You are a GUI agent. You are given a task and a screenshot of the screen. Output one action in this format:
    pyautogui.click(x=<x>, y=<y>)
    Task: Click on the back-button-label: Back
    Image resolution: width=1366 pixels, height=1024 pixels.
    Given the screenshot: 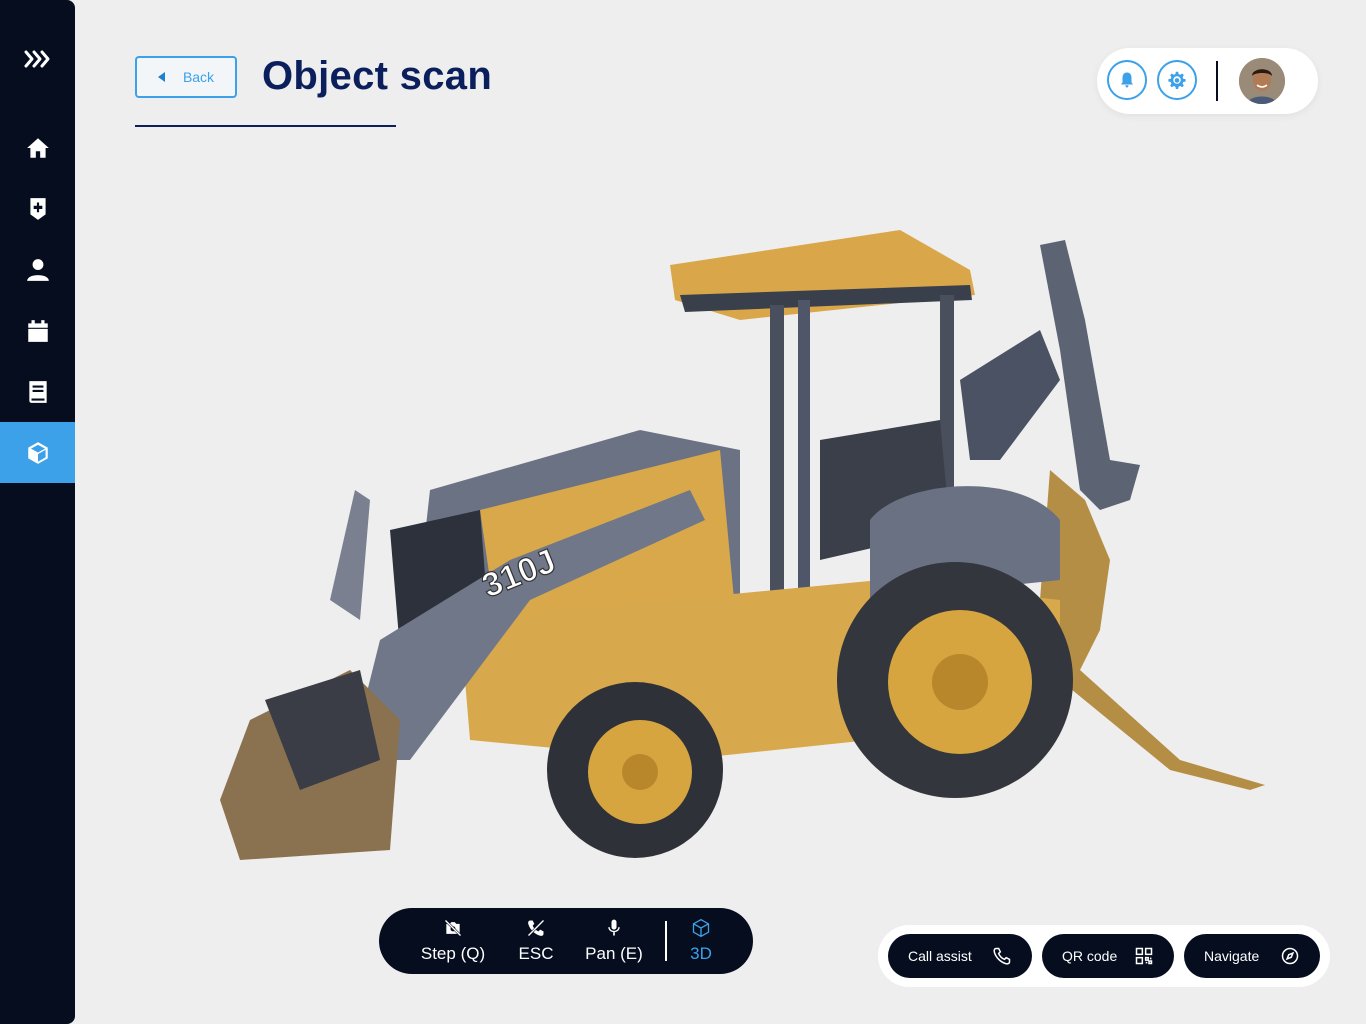 What is the action you would take?
    pyautogui.click(x=198, y=77)
    